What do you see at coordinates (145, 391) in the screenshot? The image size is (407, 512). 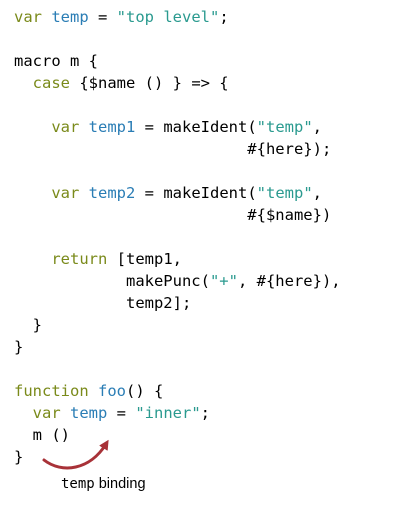 I see `plain-token: () {` at bounding box center [145, 391].